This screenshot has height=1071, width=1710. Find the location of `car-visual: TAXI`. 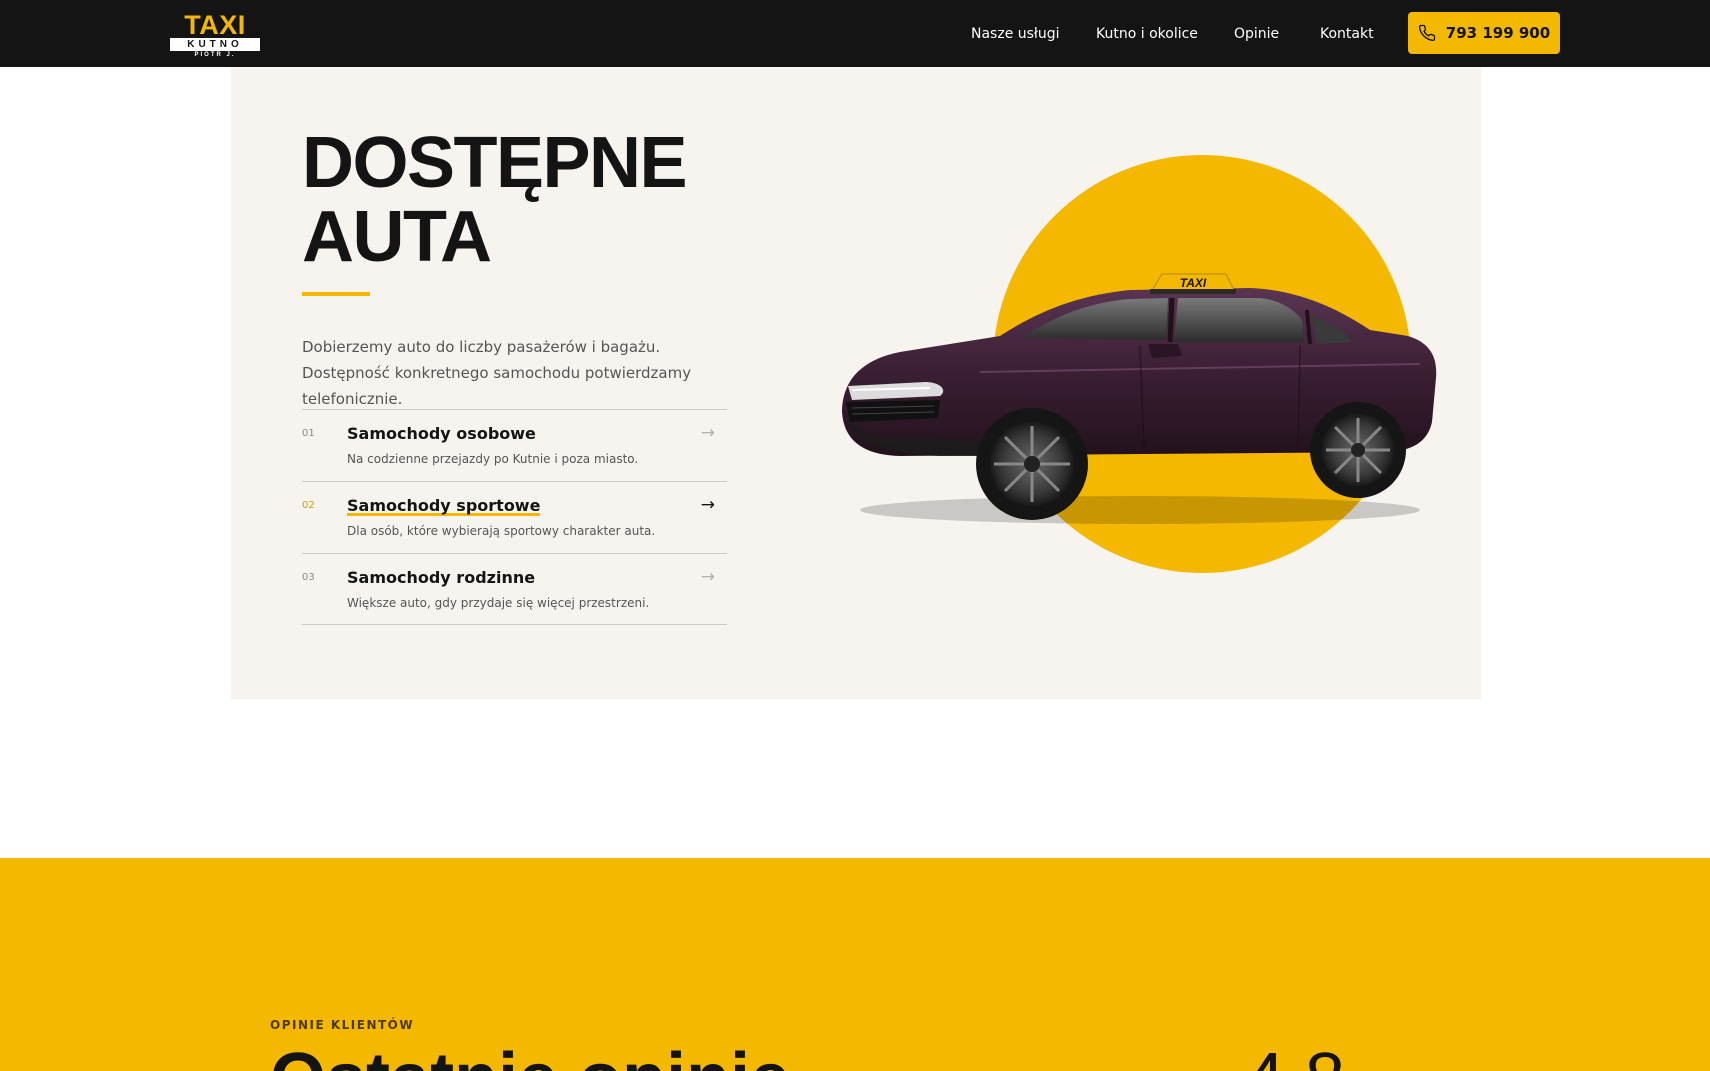

car-visual: TAXI is located at coordinates (1140, 365).